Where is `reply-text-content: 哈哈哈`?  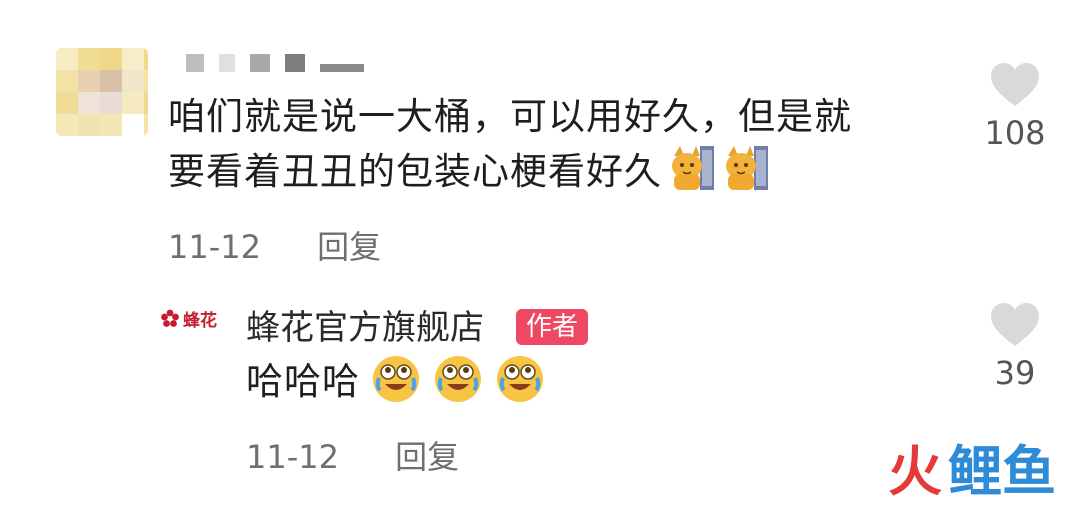
reply-text-content: 哈哈哈 is located at coordinates (303, 381).